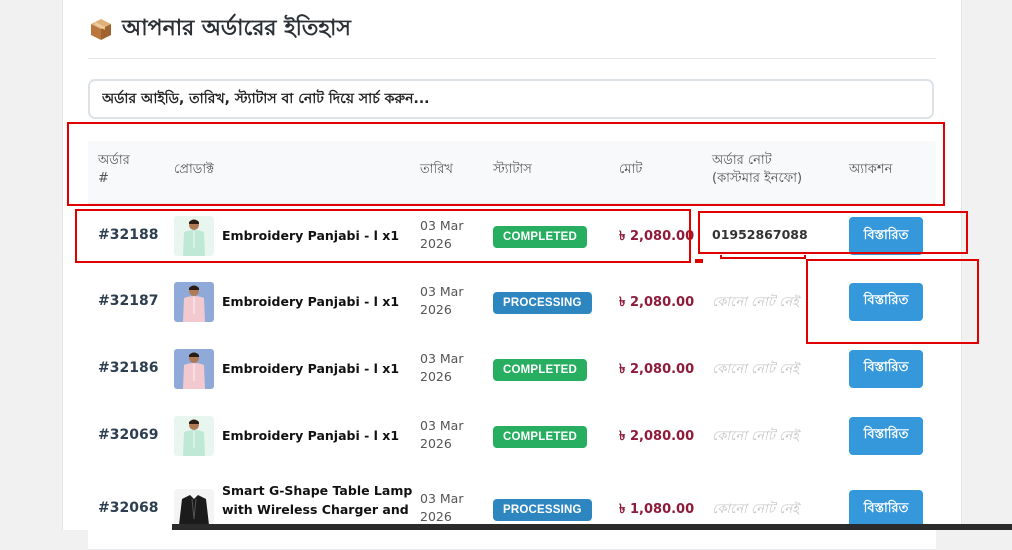 The image size is (1012, 550). What do you see at coordinates (436, 169) in the screenshot?
I see `header-date: তারিখ` at bounding box center [436, 169].